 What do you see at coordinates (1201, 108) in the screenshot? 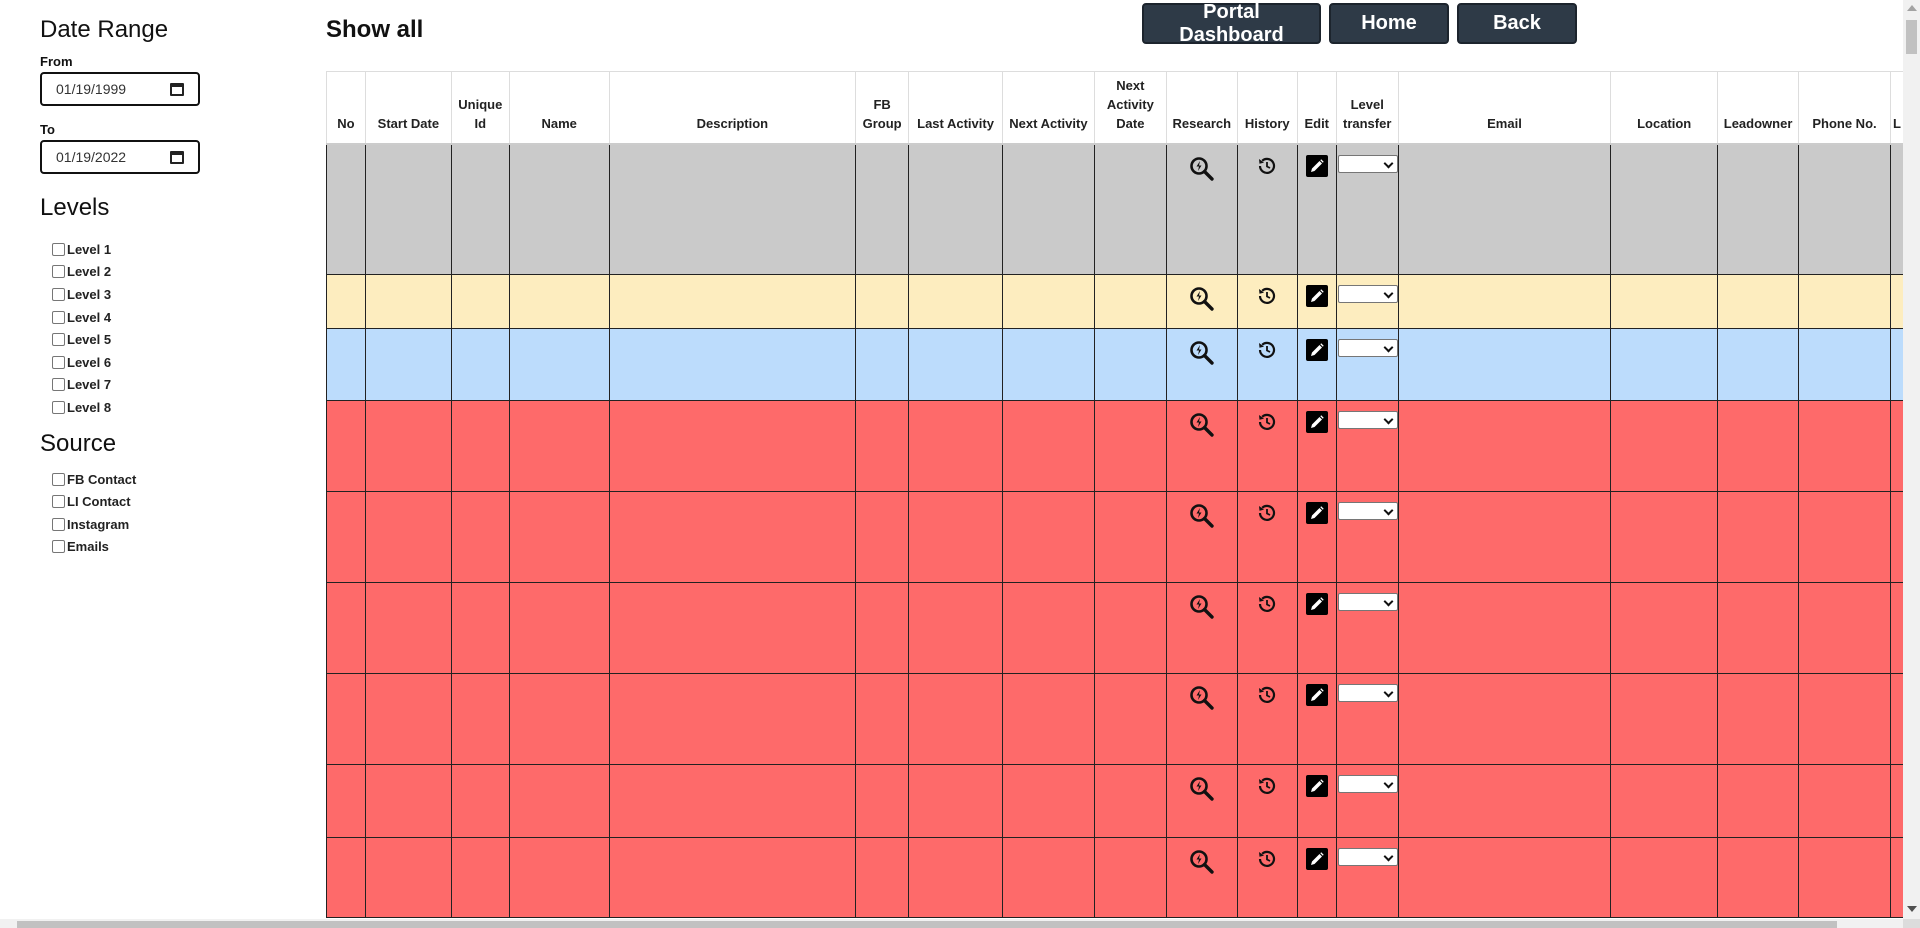
I see `column-header: Research` at bounding box center [1201, 108].